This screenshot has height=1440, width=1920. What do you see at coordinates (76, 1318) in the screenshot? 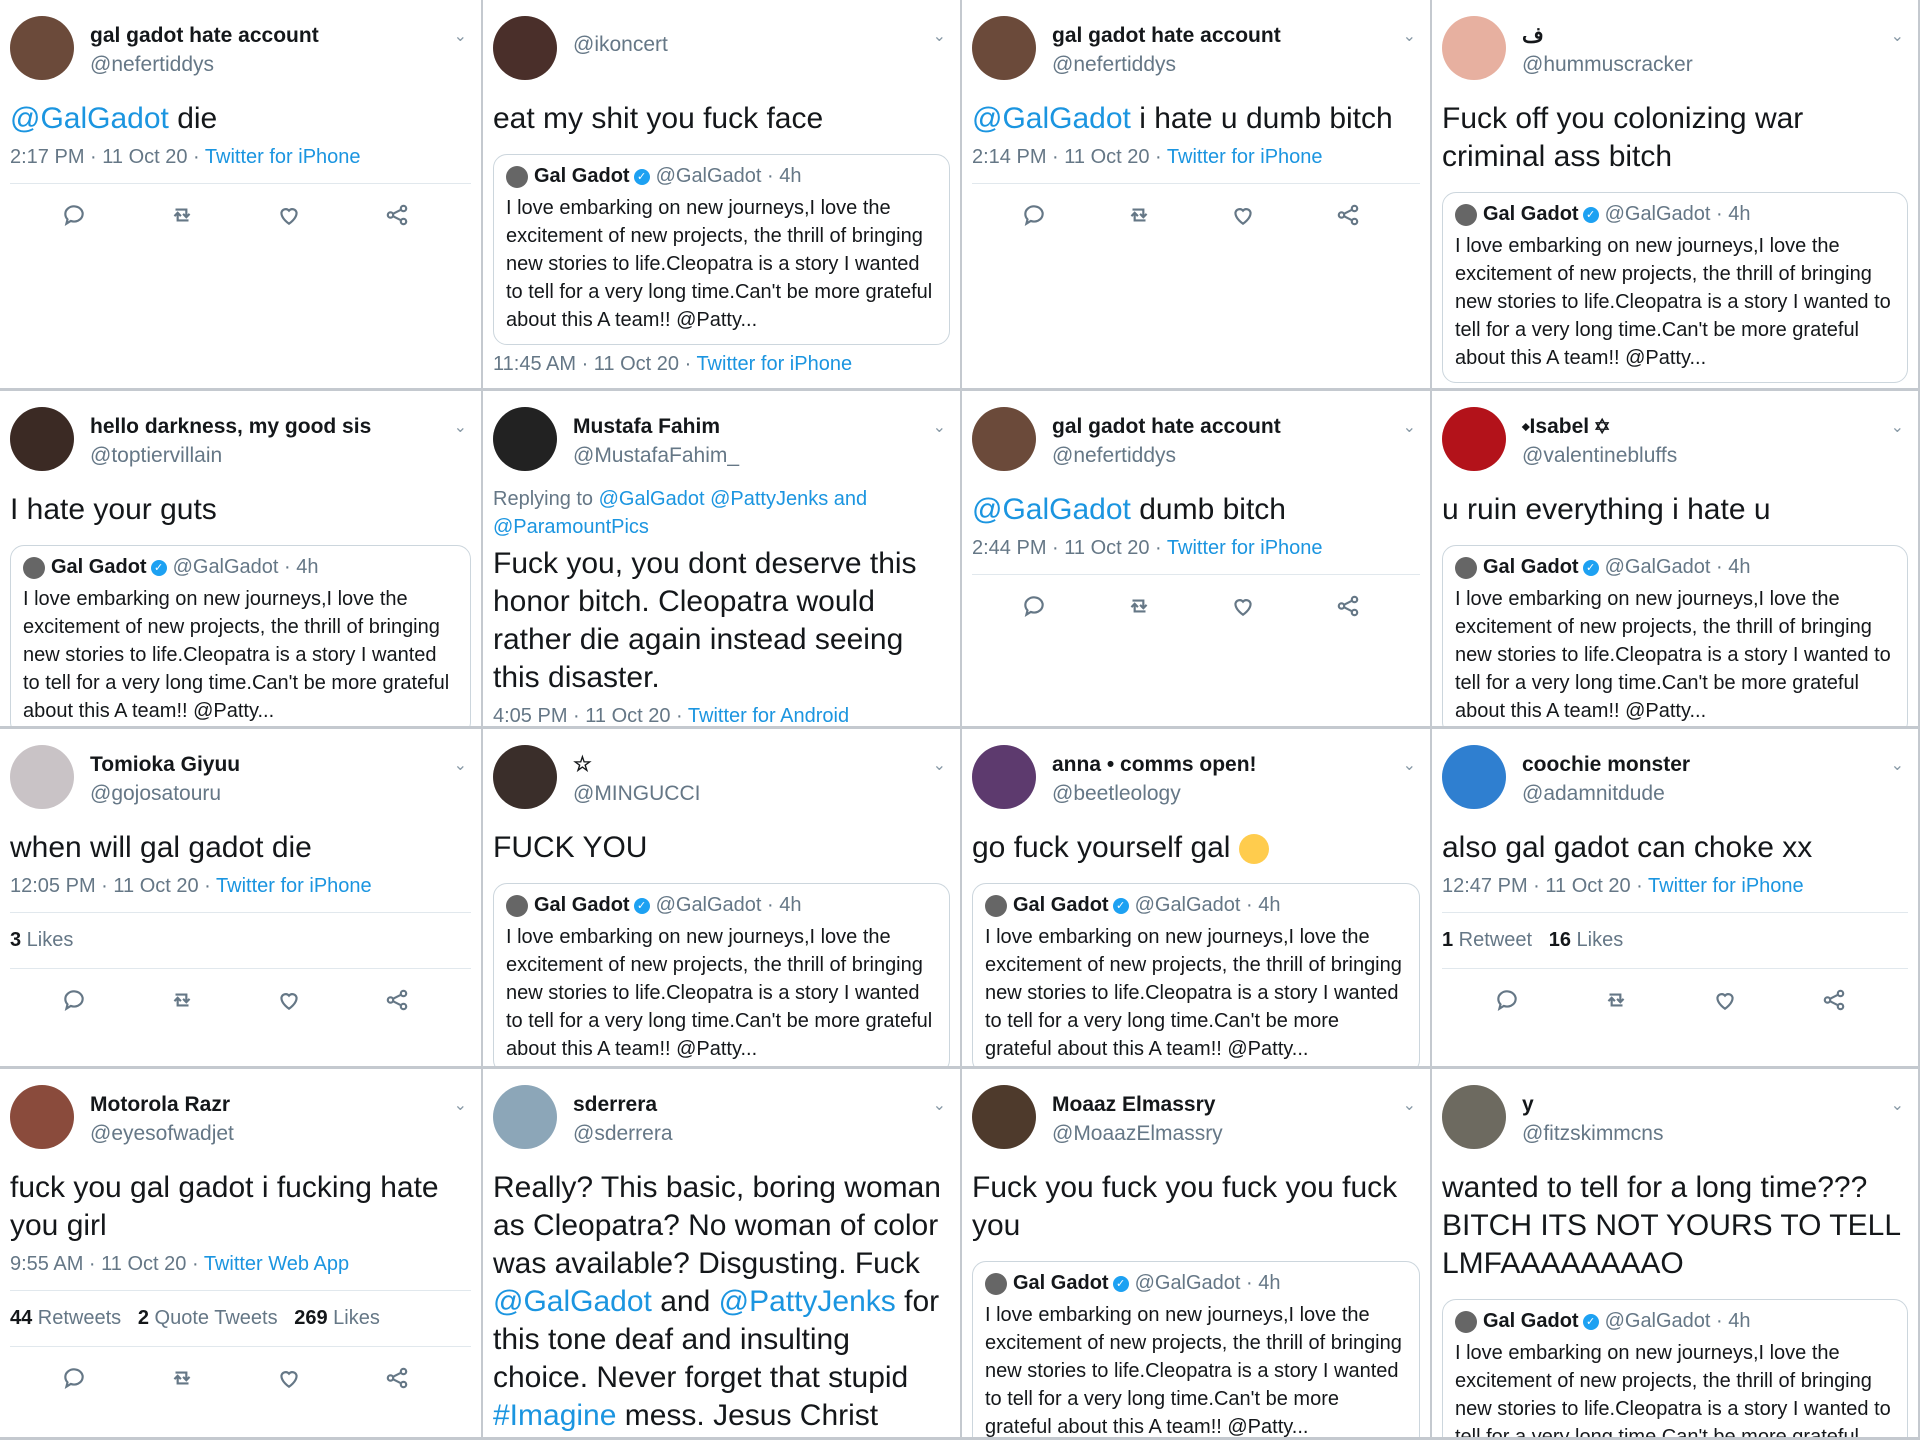
I see `retweets-count: Retweets` at bounding box center [76, 1318].